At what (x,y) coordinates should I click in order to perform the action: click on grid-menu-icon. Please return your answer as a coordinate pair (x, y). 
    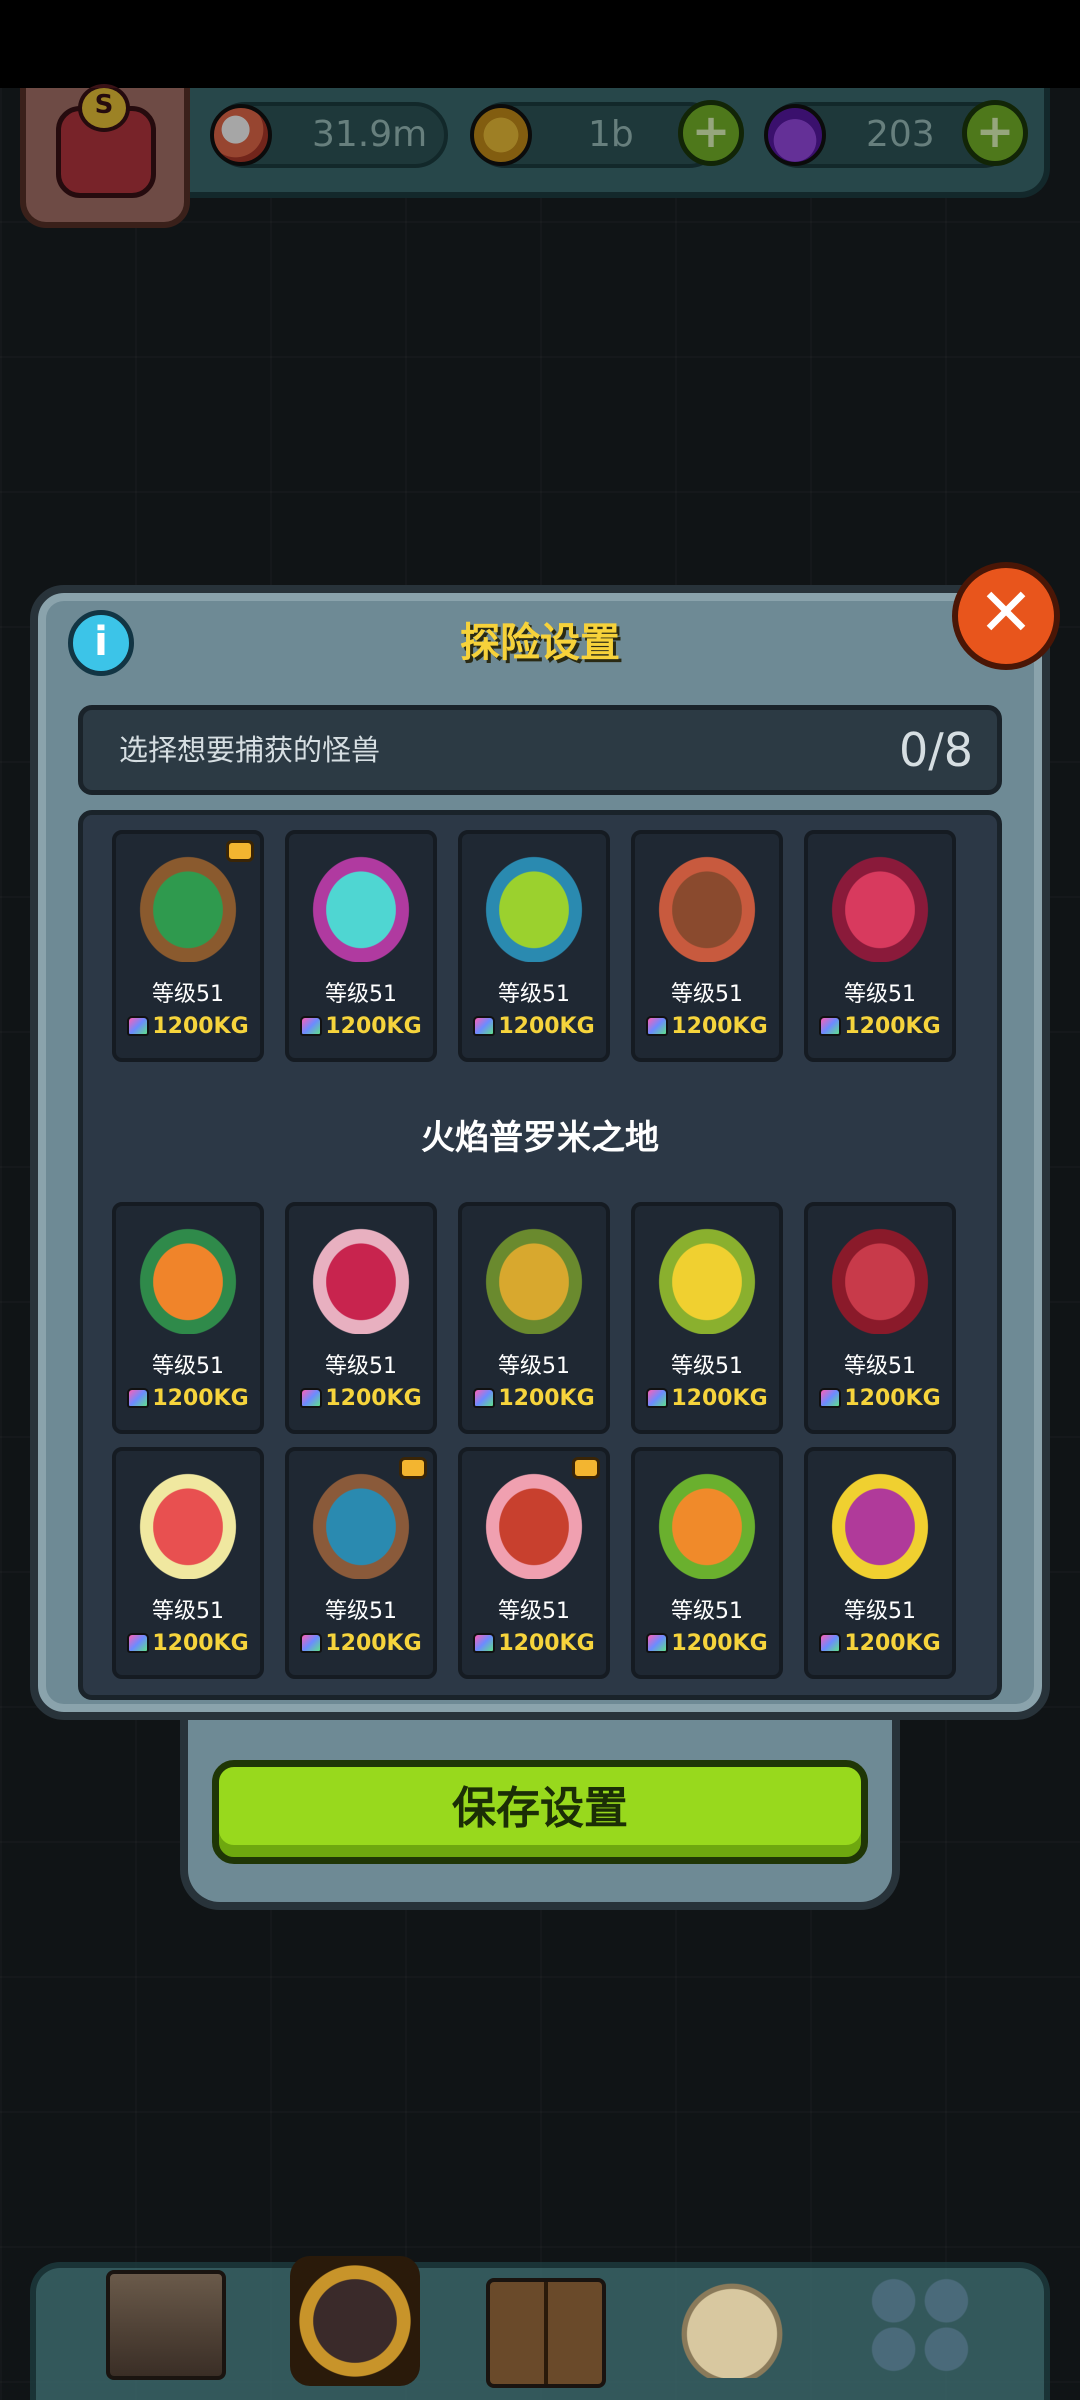
    Looking at the image, I should click on (920, 2325).